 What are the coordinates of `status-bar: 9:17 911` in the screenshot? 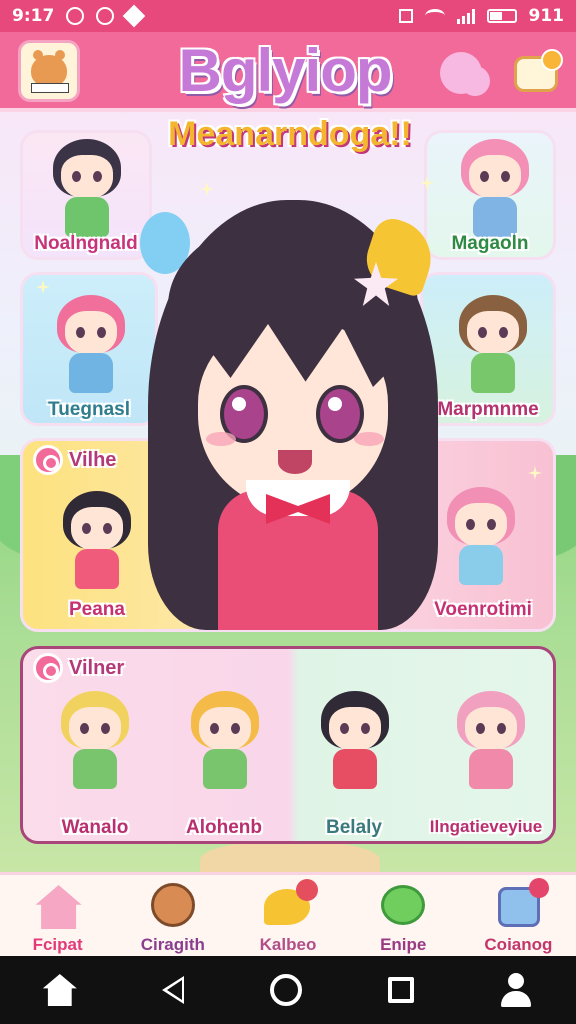 It's located at (288, 16).